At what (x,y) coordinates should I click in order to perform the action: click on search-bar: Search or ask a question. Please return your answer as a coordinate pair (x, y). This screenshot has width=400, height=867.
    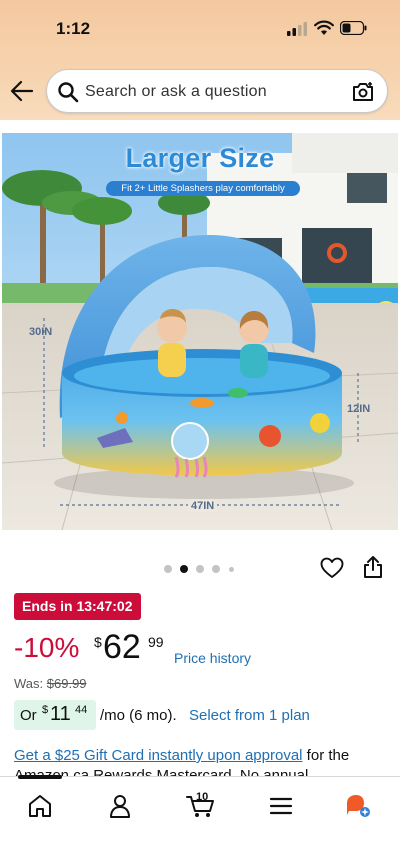
    Looking at the image, I should click on (217, 91).